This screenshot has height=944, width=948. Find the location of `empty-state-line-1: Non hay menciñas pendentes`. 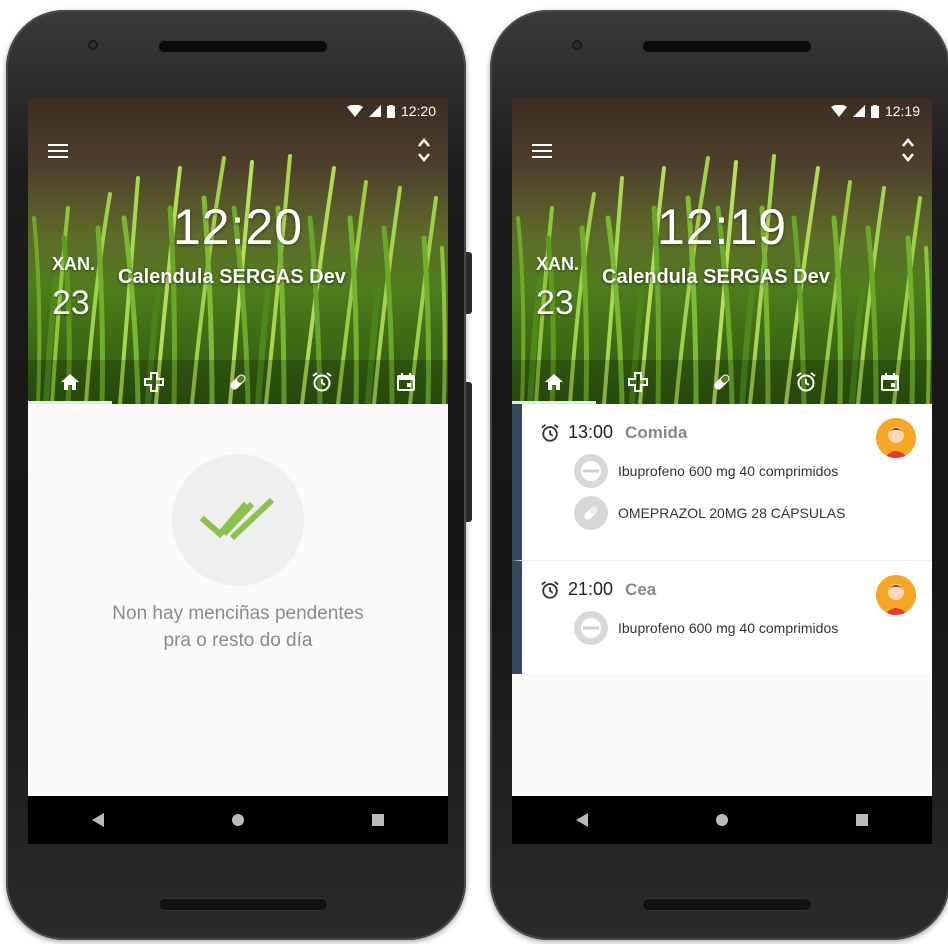

empty-state-line-1: Non hay menciñas pendentes is located at coordinates (238, 613).